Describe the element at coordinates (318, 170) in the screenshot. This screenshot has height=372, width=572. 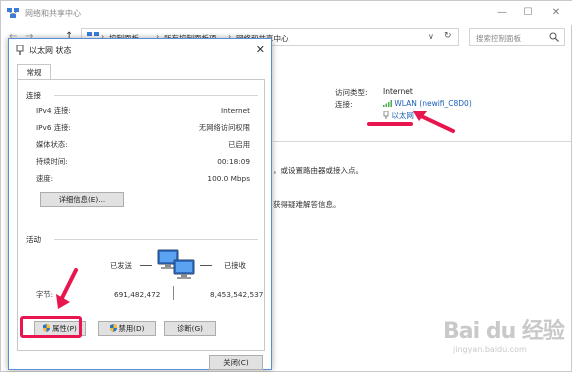
I see `setup-connection-text: ，或设置路由器或接入点。` at that location.